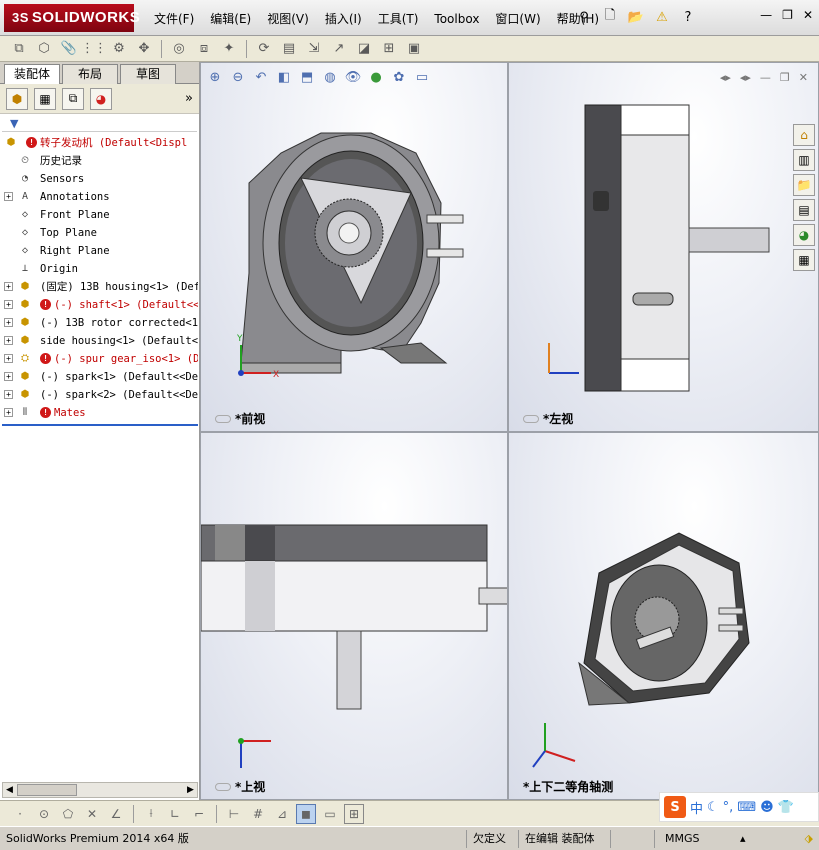 The height and width of the screenshot is (850, 819). Describe the element at coordinates (100, 143) in the screenshot. I see `tree-item: ⬢! 转子发动机 (Default<Displ` at that location.